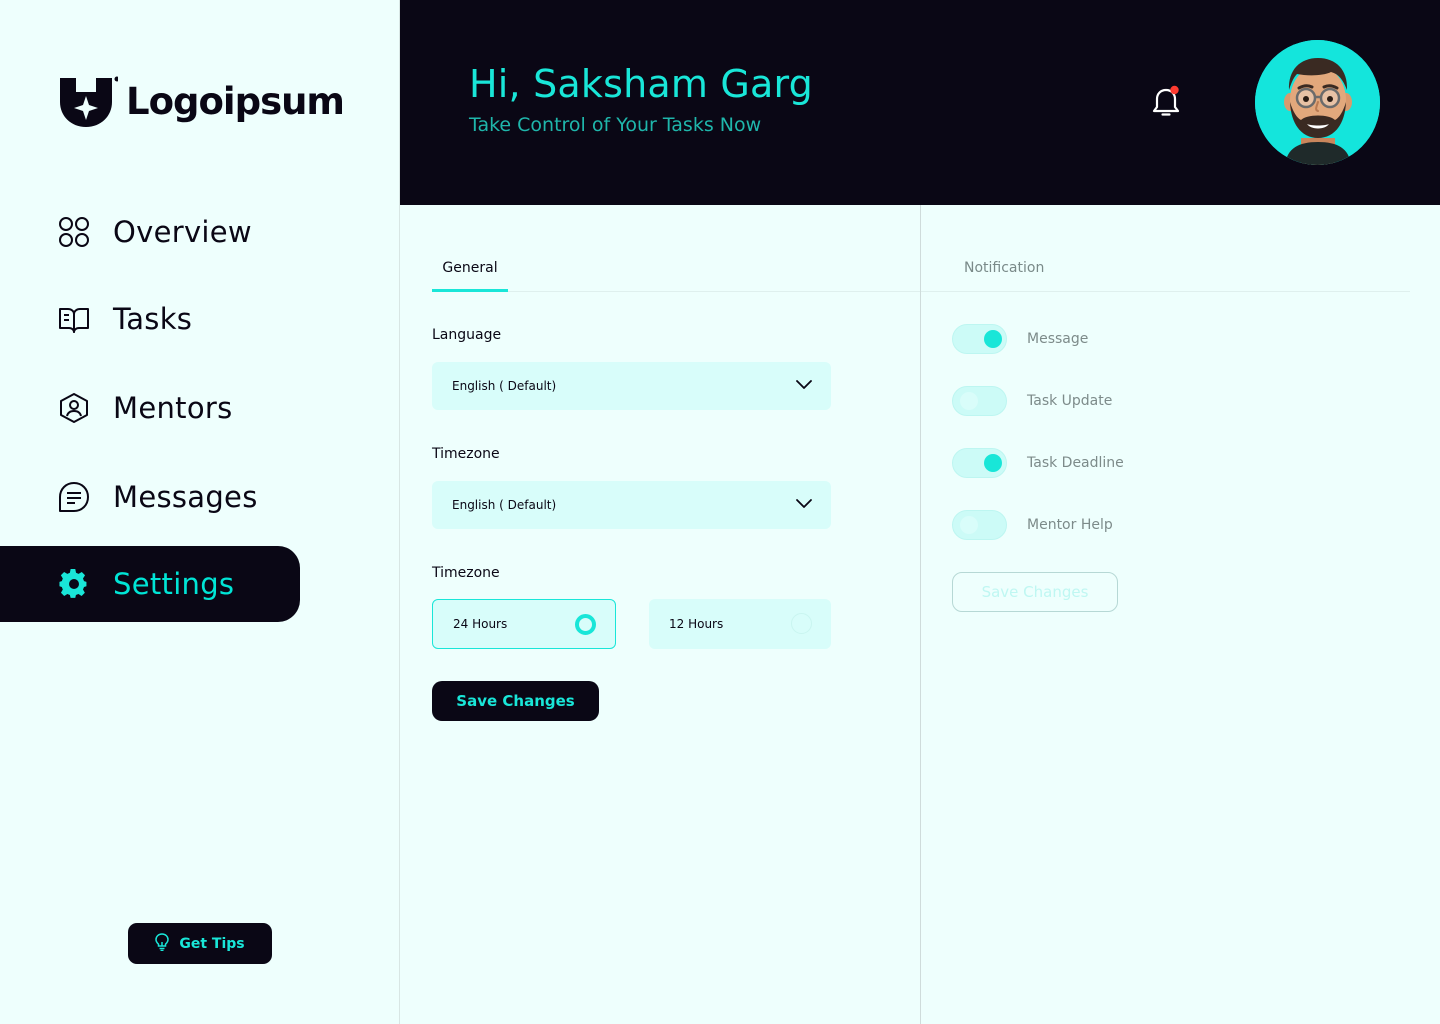  I want to click on tab-general: General, so click(470, 276).